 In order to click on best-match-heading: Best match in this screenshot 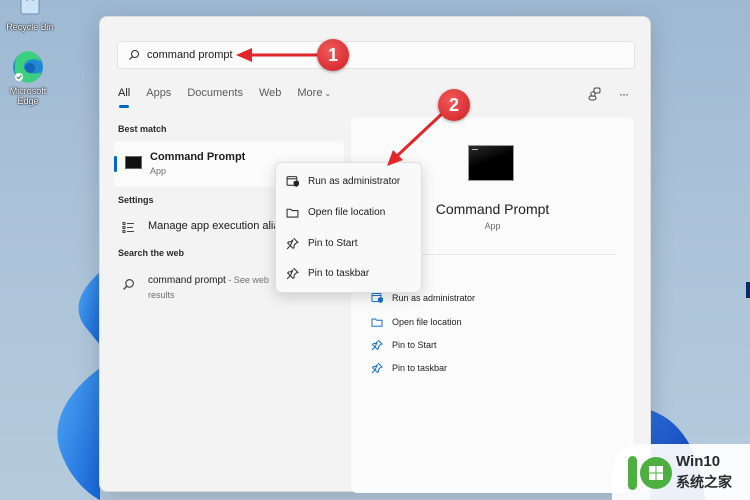, I will do `click(142, 129)`.